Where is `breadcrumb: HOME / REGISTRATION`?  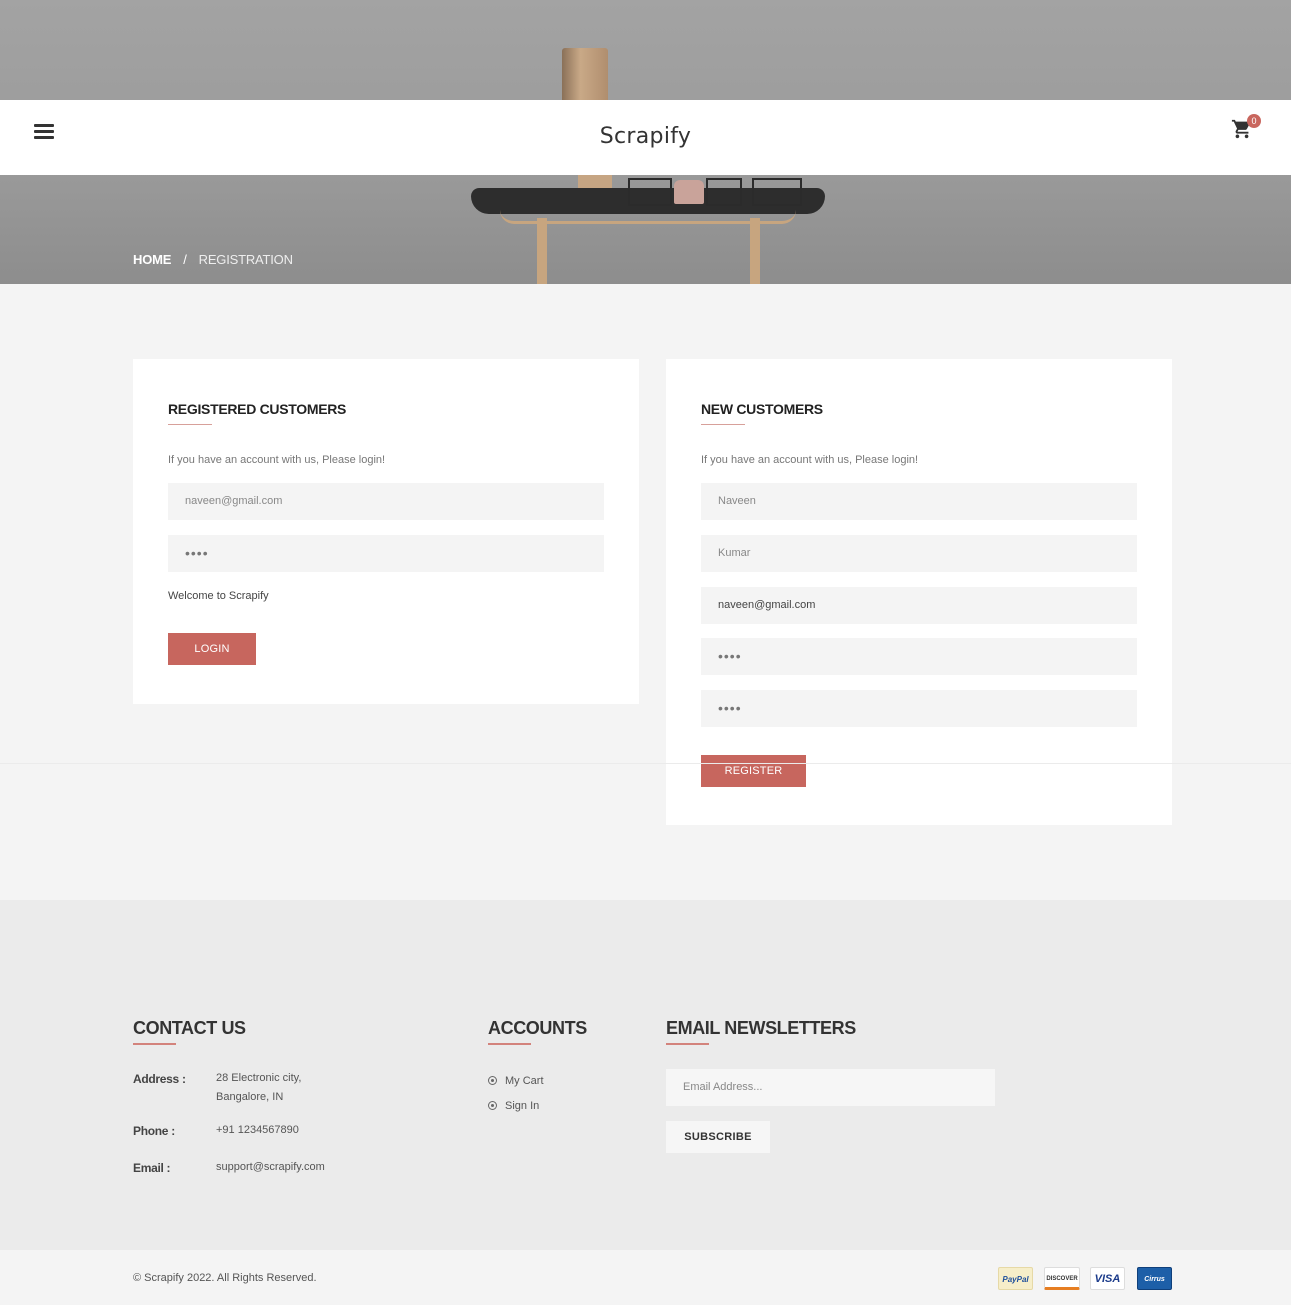 breadcrumb: HOME / REGISTRATION is located at coordinates (213, 259).